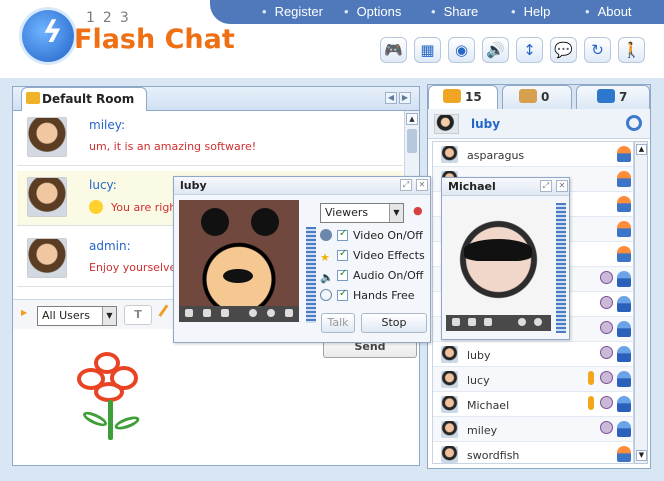  Describe the element at coordinates (371, 237) in the screenshot. I see `option-video: Video On/Off` at that location.